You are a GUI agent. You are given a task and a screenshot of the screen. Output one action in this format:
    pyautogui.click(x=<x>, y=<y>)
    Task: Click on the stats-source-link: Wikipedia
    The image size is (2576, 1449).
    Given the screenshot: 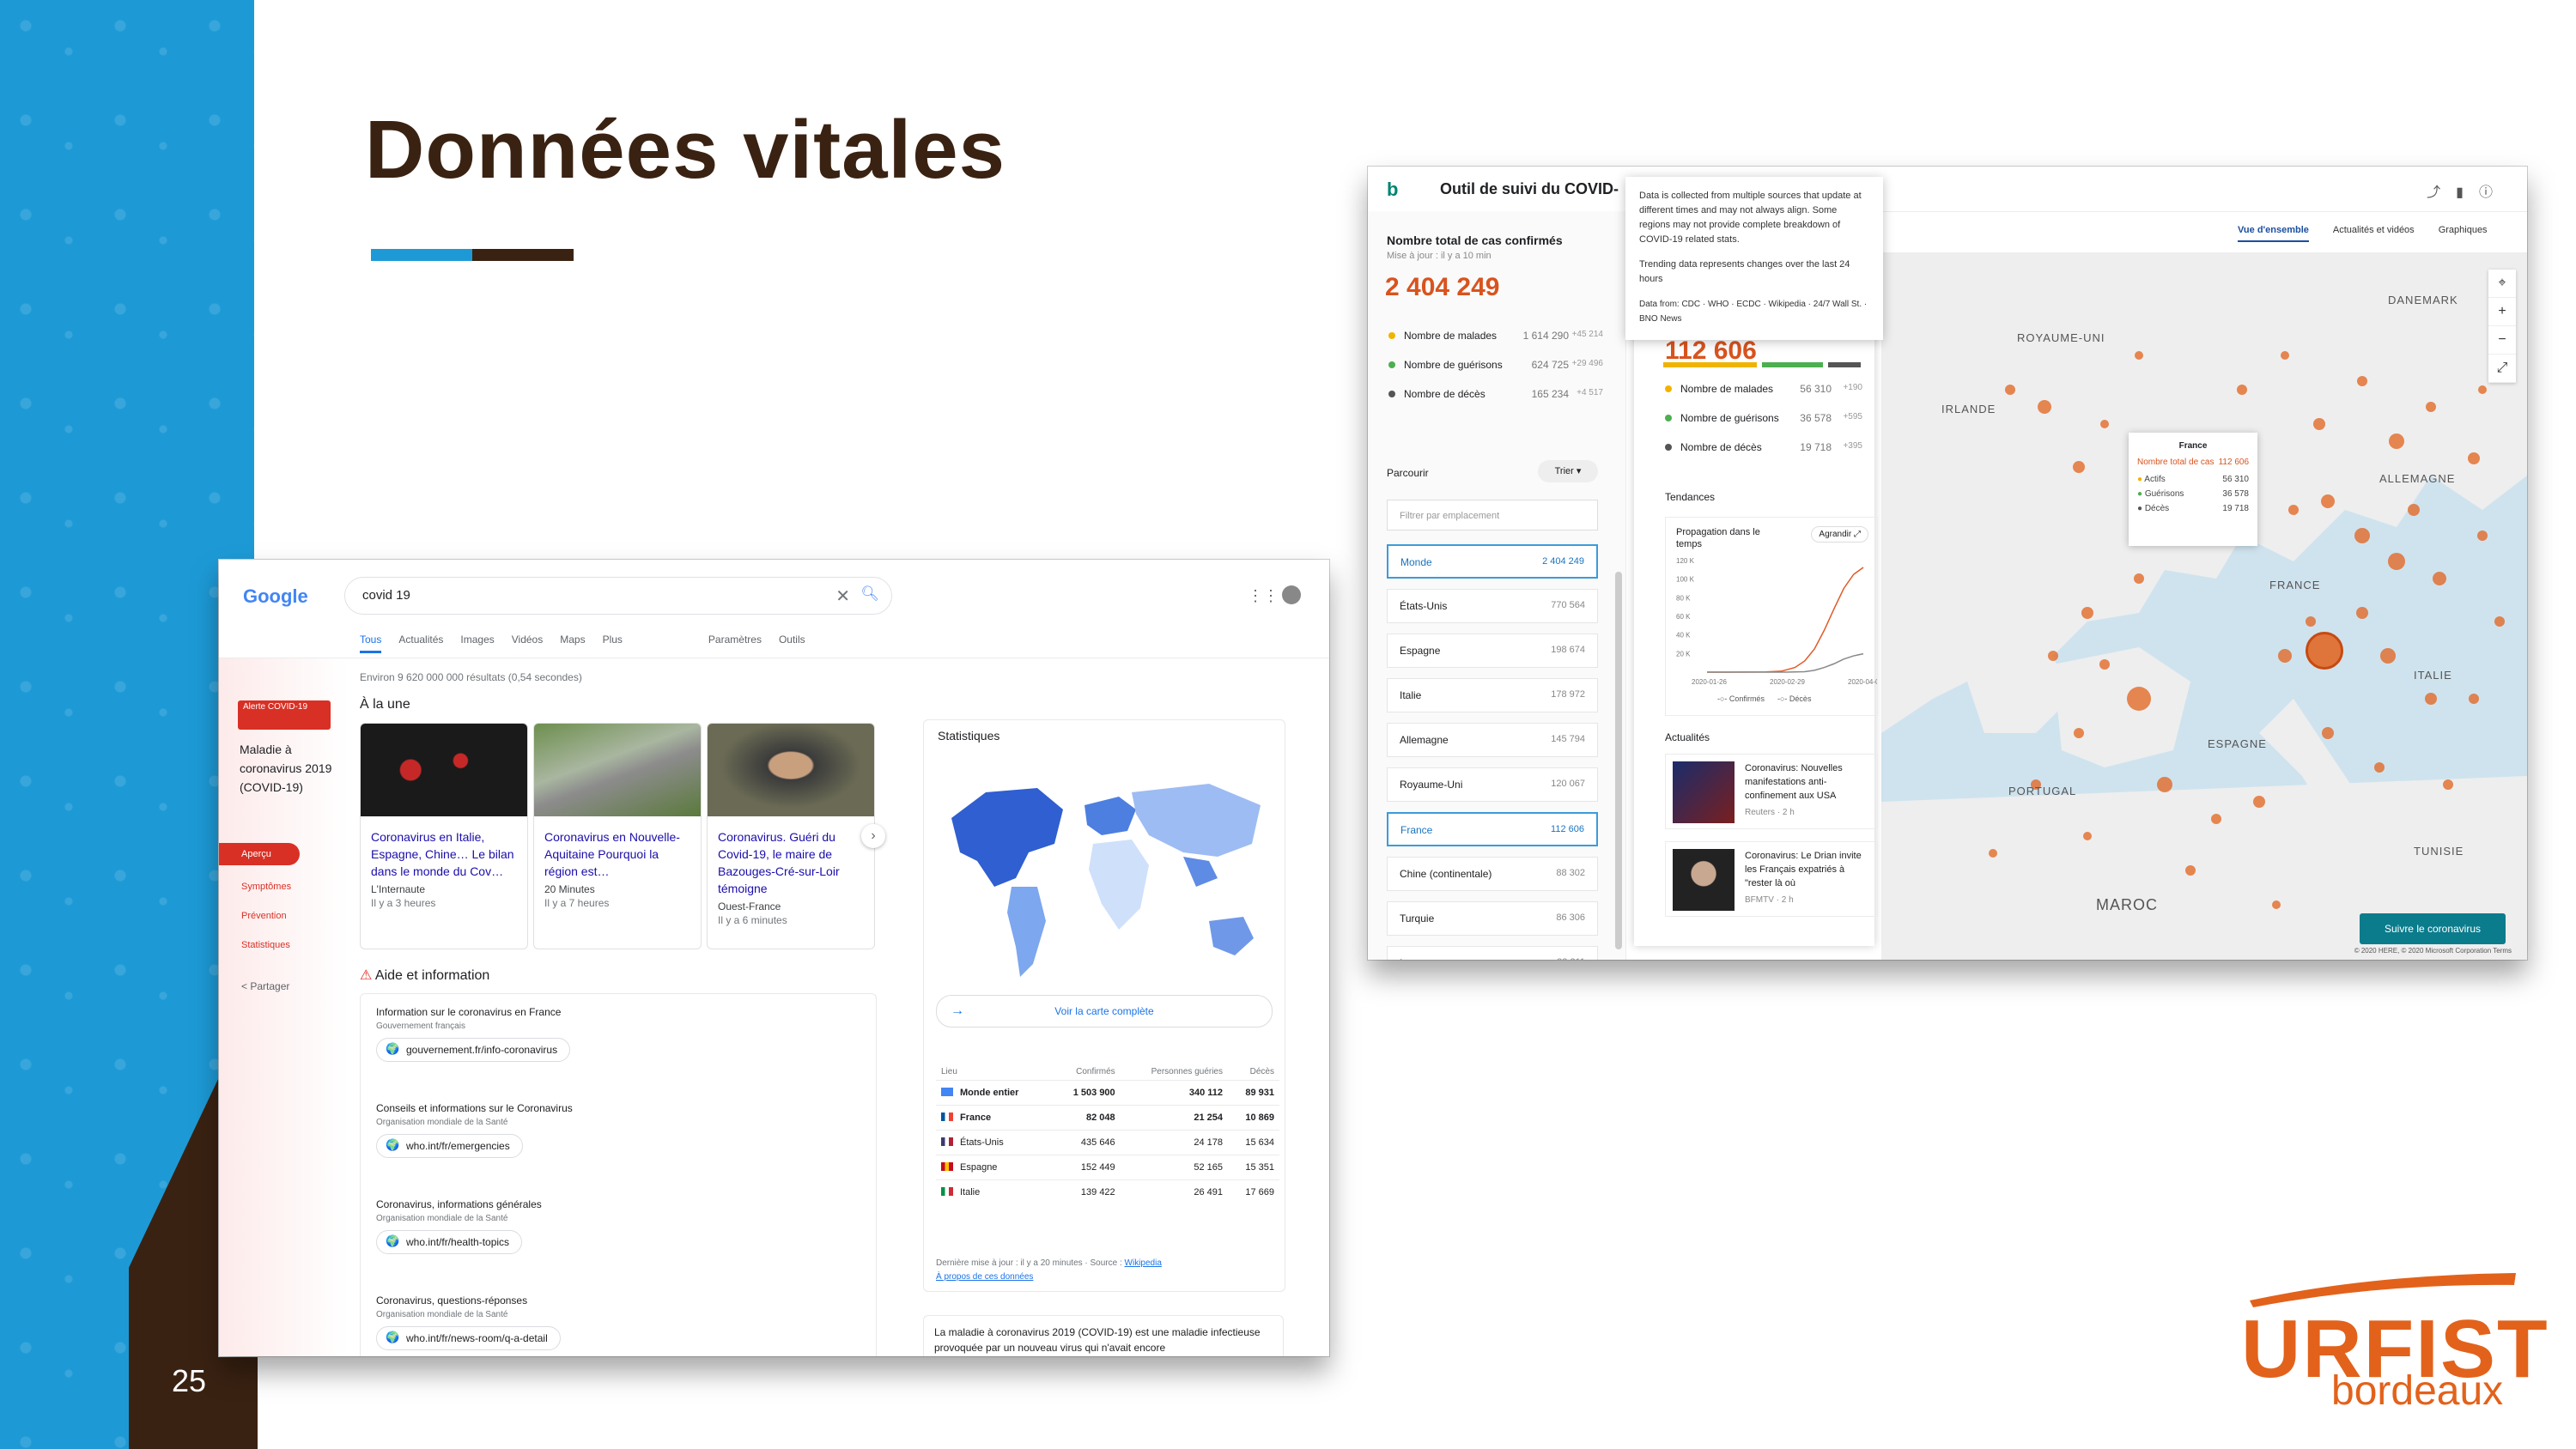 What is the action you would take?
    pyautogui.click(x=1144, y=1263)
    